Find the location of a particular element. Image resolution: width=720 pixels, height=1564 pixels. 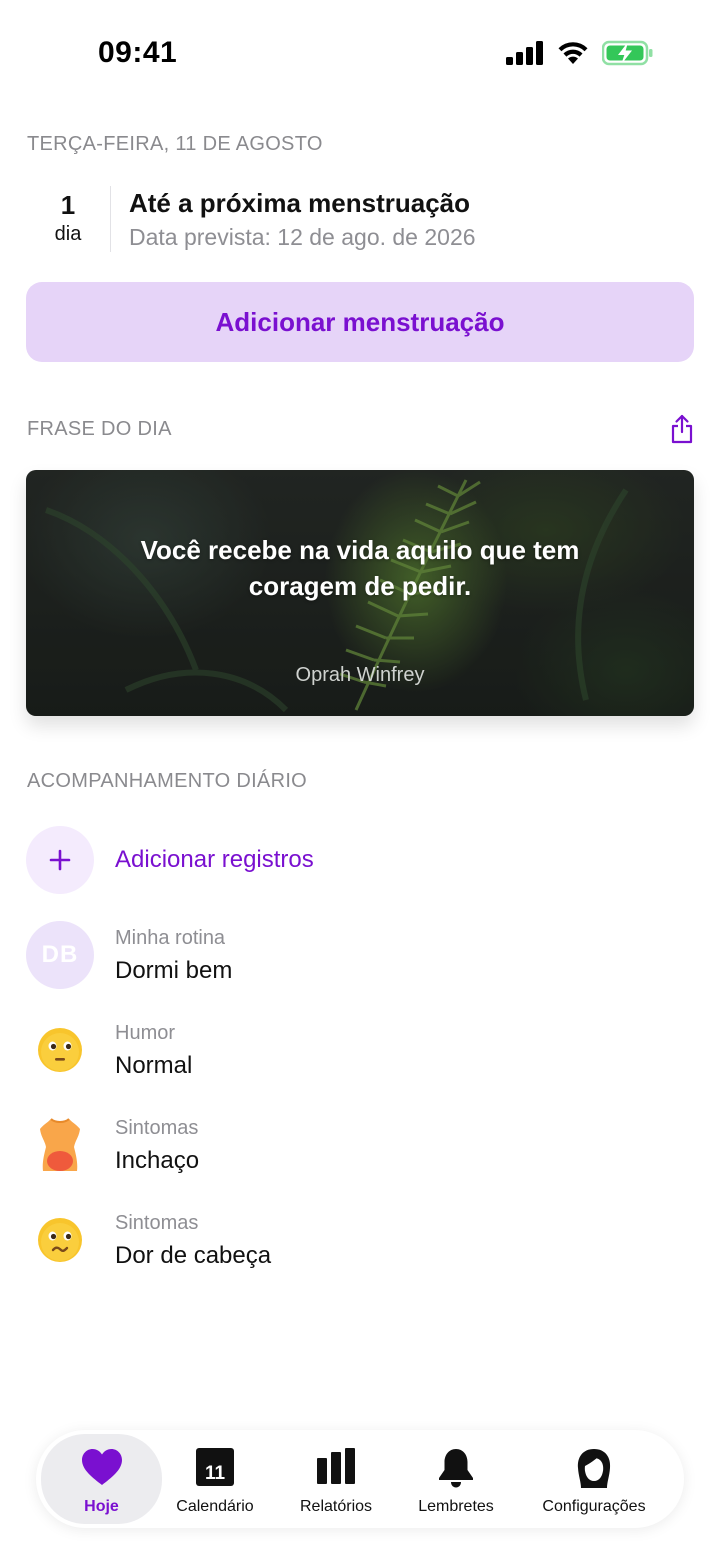

tab-settings: Configurações is located at coordinates (594, 1479).